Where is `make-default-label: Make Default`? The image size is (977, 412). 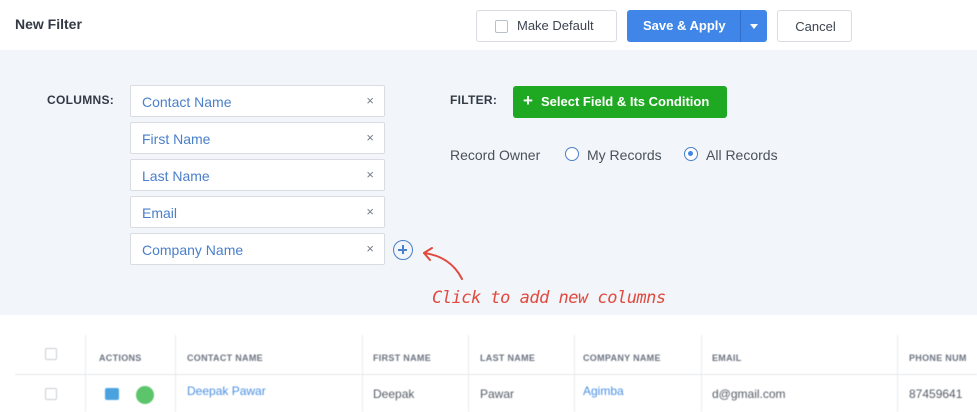 make-default-label: Make Default is located at coordinates (555, 25).